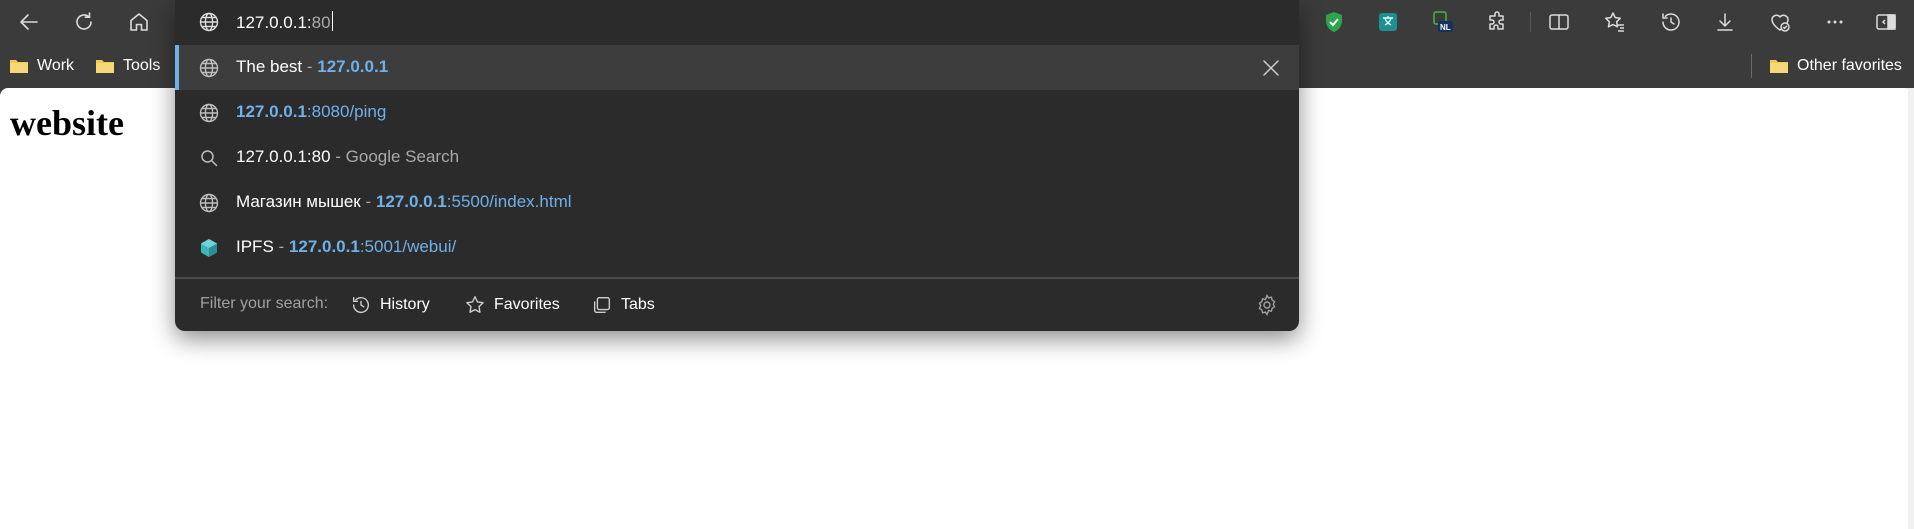 This screenshot has height=529, width=1914. What do you see at coordinates (402, 156) in the screenshot?
I see `search-engine-name: Google Search` at bounding box center [402, 156].